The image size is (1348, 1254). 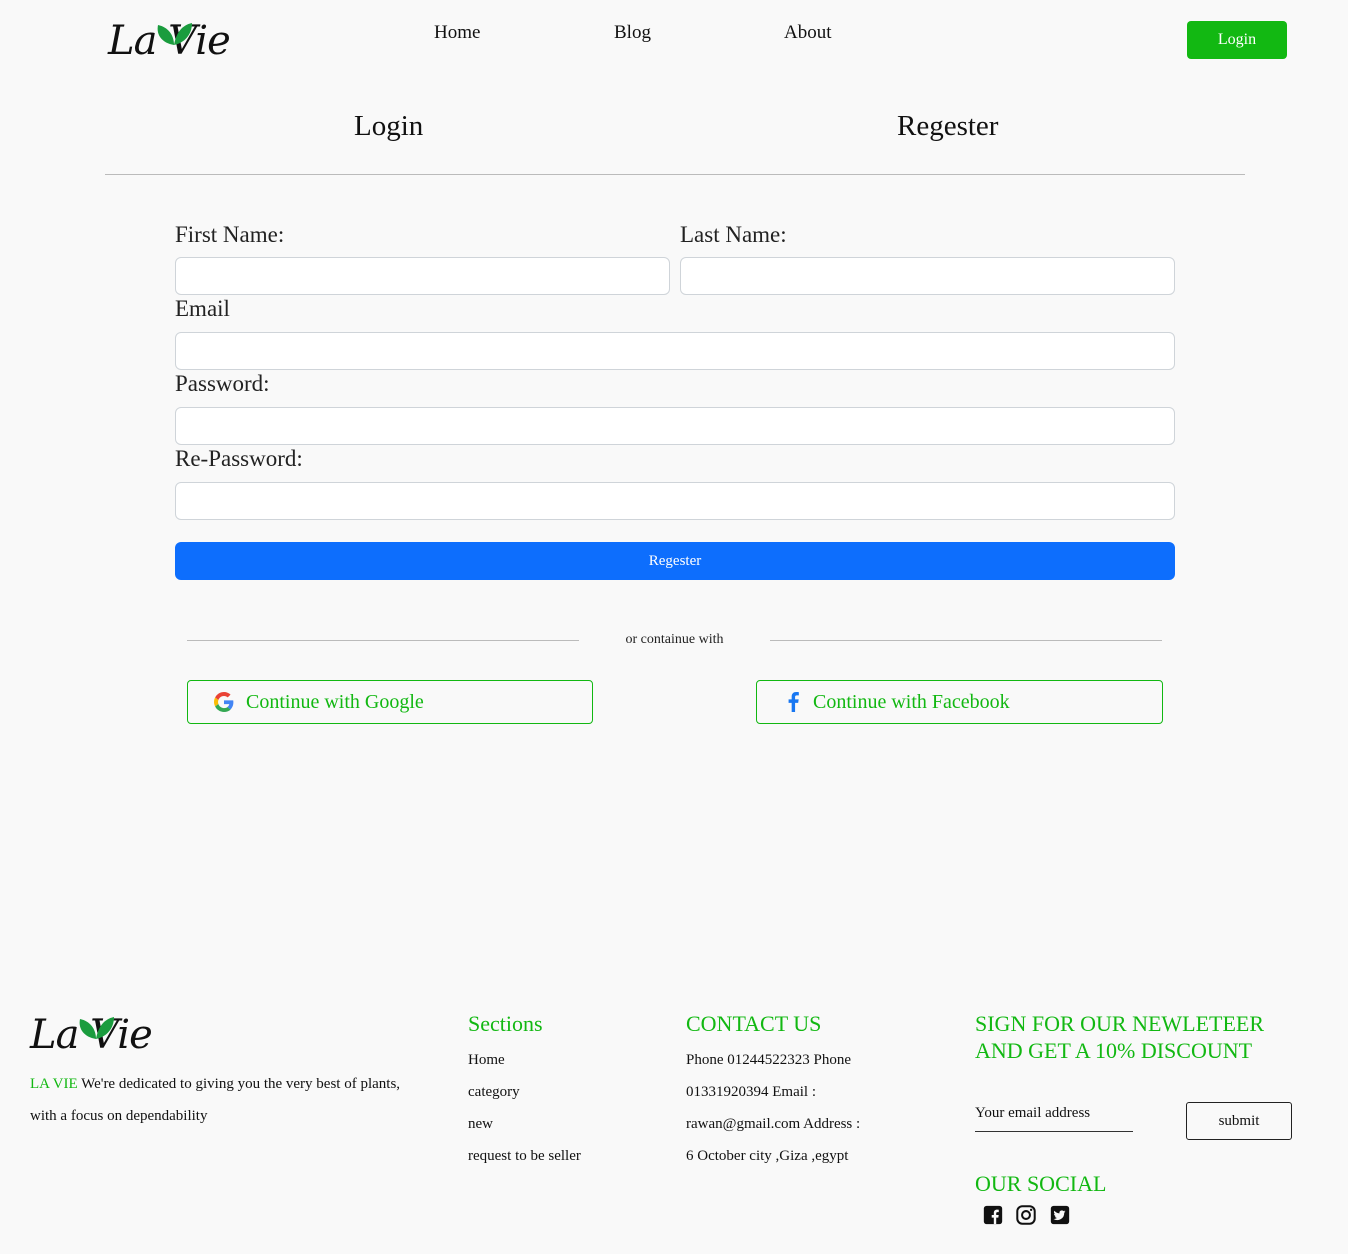 I want to click on footer-link-seller: request to be seller, so click(x=524, y=1156).